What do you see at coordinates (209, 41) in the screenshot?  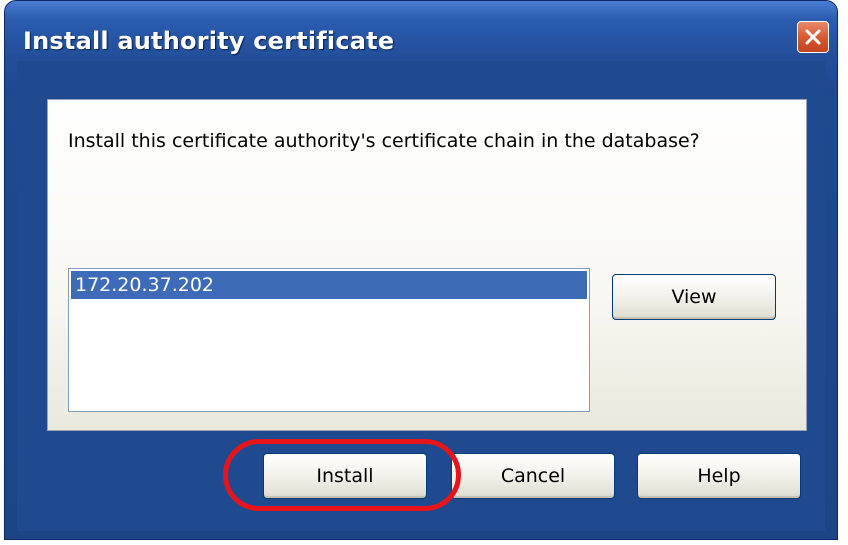 I see `window-title: Install authority certificate` at bounding box center [209, 41].